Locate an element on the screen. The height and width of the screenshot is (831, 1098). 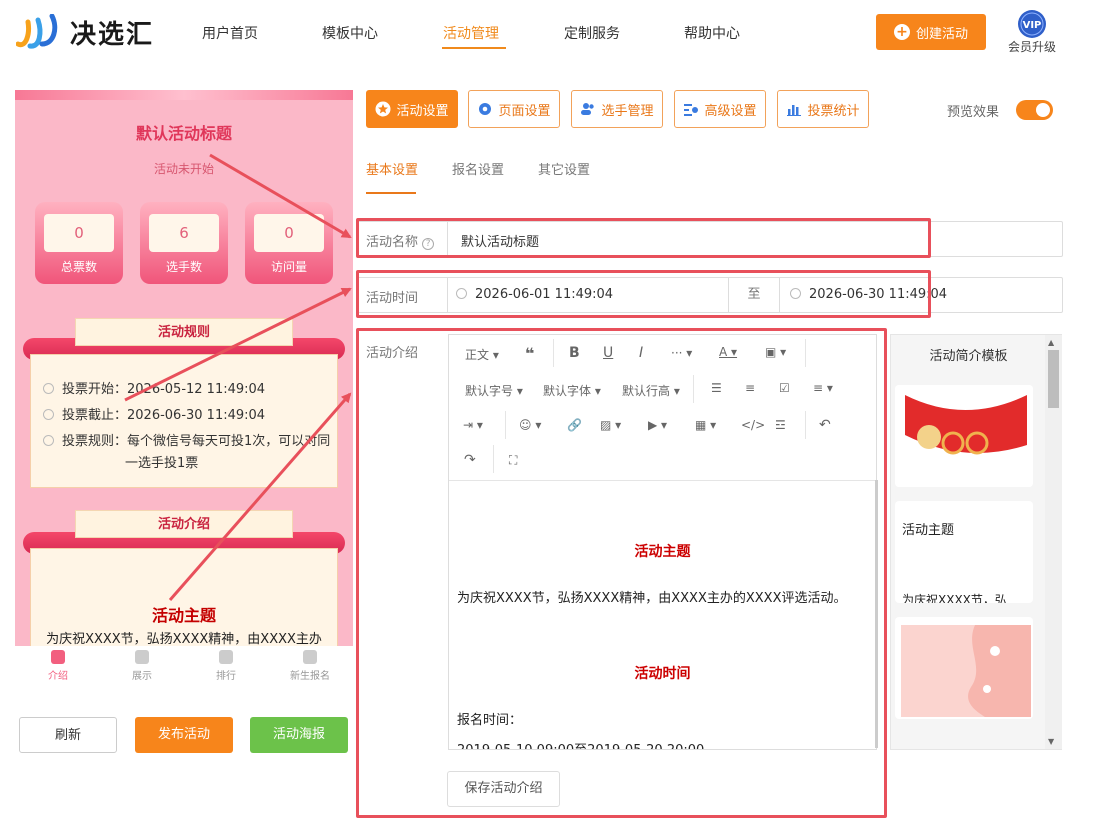
tabbar-label: 新生报名 is located at coordinates (310, 676).